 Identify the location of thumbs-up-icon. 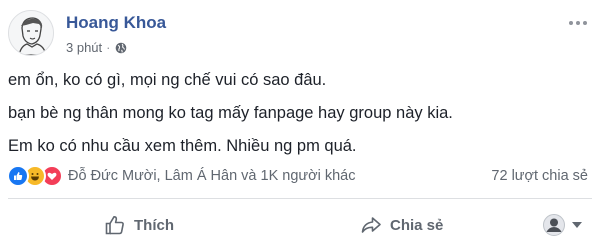
(114, 225).